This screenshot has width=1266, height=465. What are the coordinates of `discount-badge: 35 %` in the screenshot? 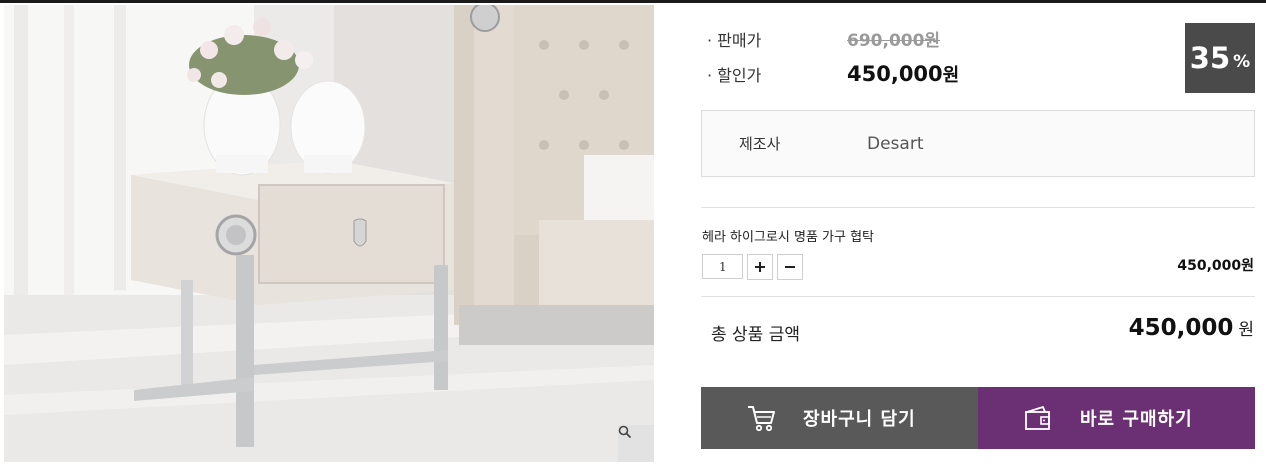 It's located at (1220, 58).